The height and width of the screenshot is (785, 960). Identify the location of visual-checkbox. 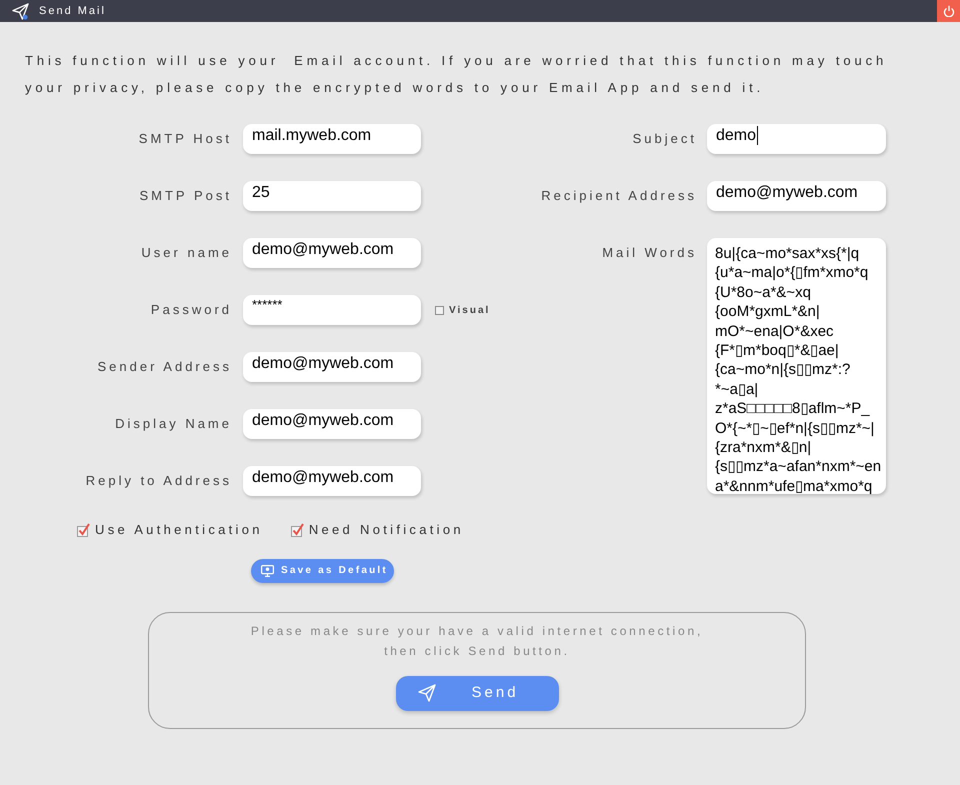
(439, 310).